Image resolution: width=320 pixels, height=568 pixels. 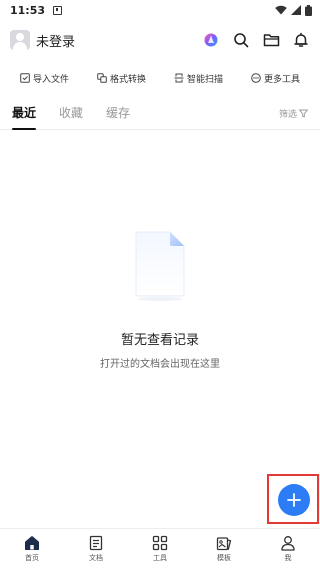 I want to click on notification-icon, so click(x=58, y=10).